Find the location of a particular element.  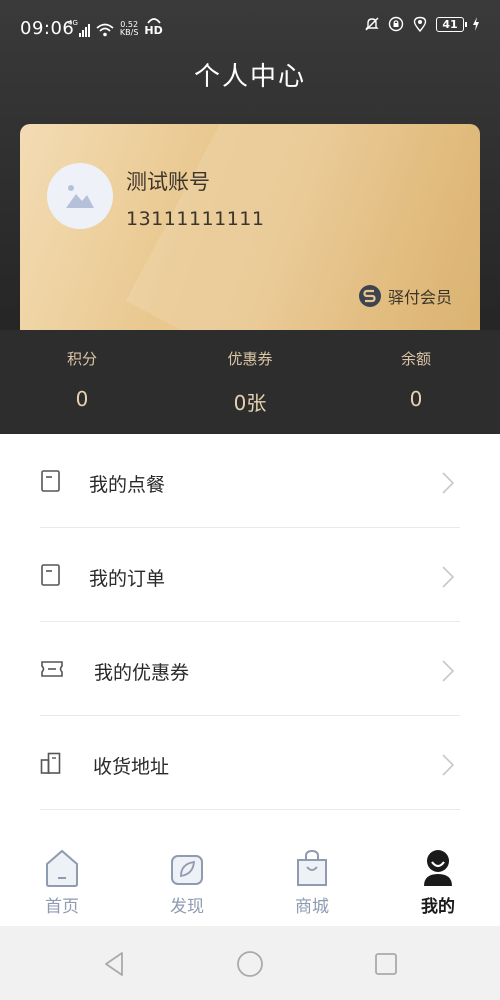

tab-label: 我的 is located at coordinates (438, 907).